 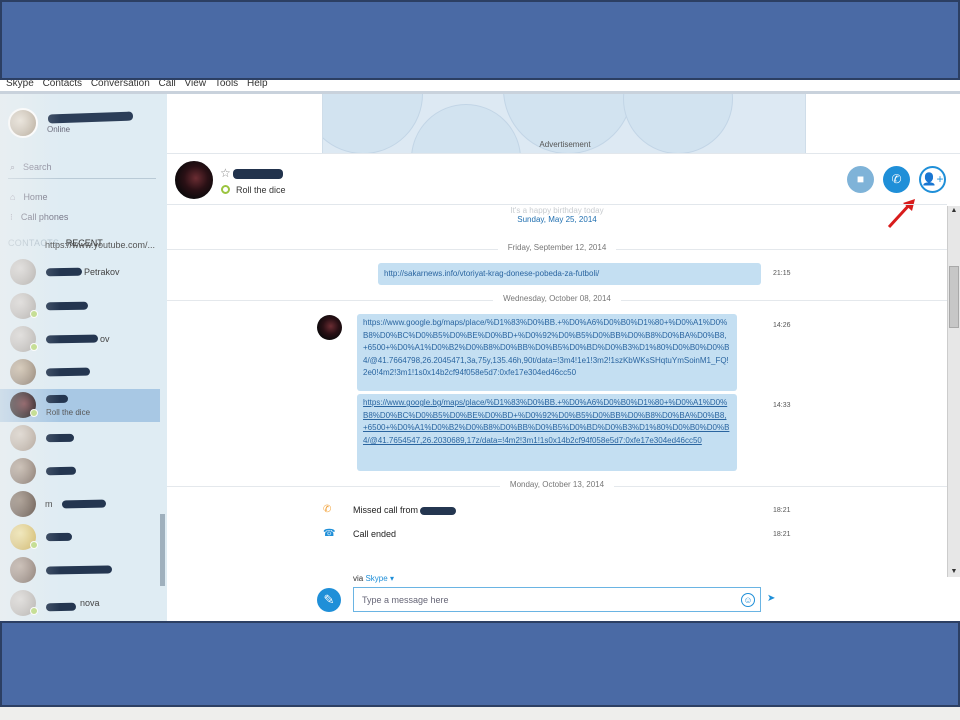 I want to click on via-selector: via Skype ▾, so click(x=373, y=578).